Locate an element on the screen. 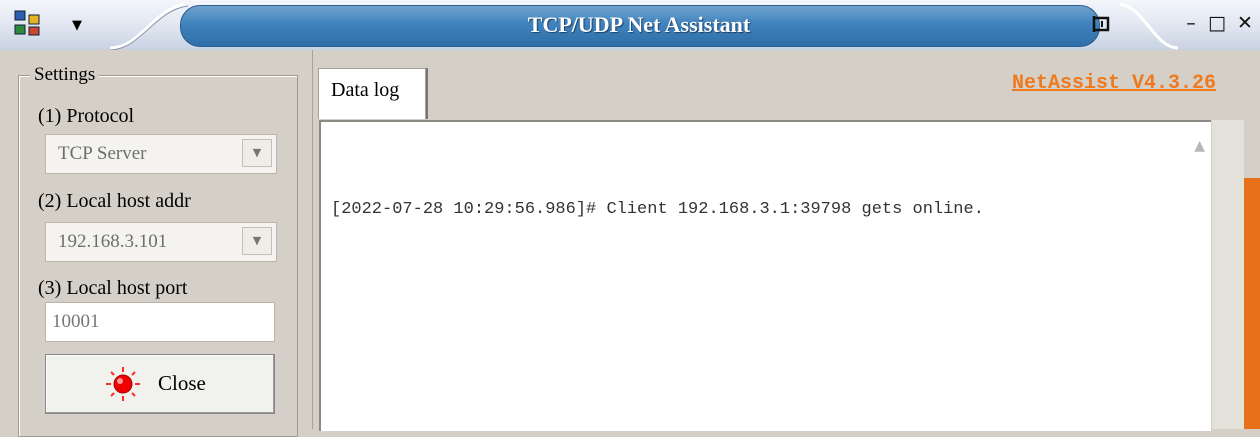 The width and height of the screenshot is (1260, 437). protocol-select: TCP Server ▼ is located at coordinates (161, 154).